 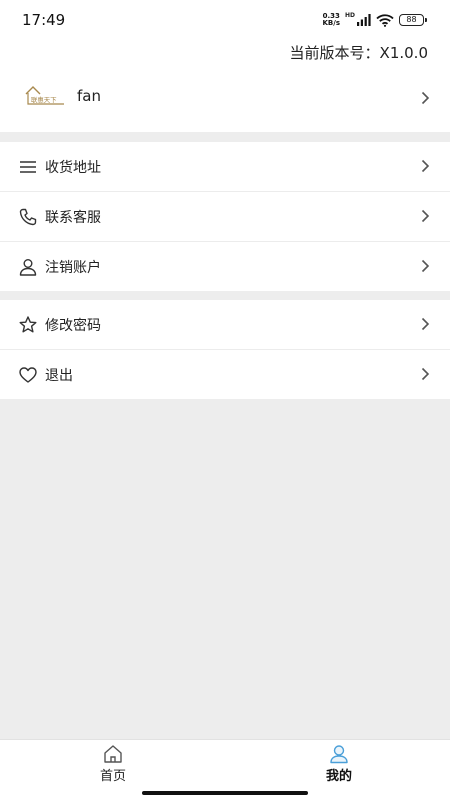 I want to click on menu-item-customer-service: 联系客服, so click(x=225, y=217).